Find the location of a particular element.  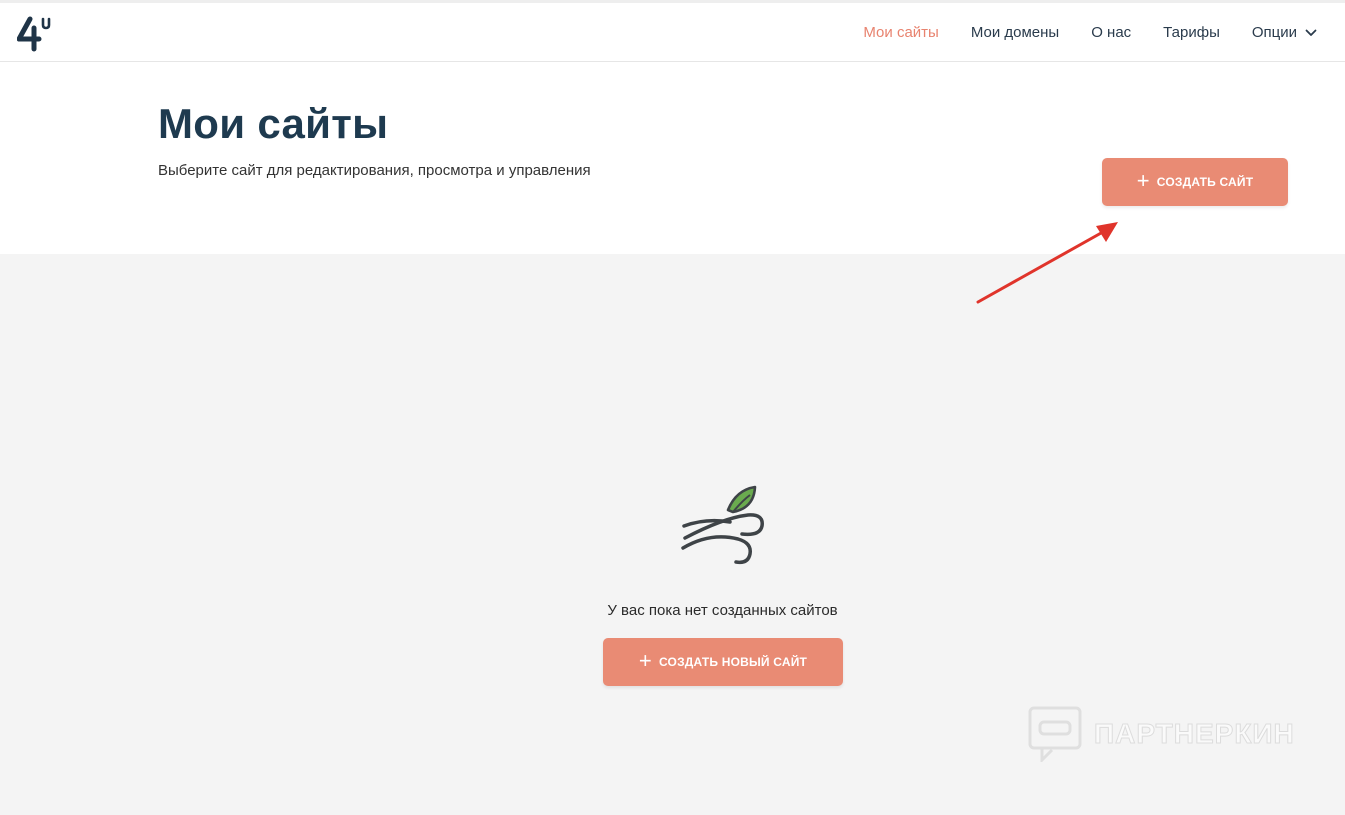

nav-item-my-sites: Мои сайты is located at coordinates (900, 32).